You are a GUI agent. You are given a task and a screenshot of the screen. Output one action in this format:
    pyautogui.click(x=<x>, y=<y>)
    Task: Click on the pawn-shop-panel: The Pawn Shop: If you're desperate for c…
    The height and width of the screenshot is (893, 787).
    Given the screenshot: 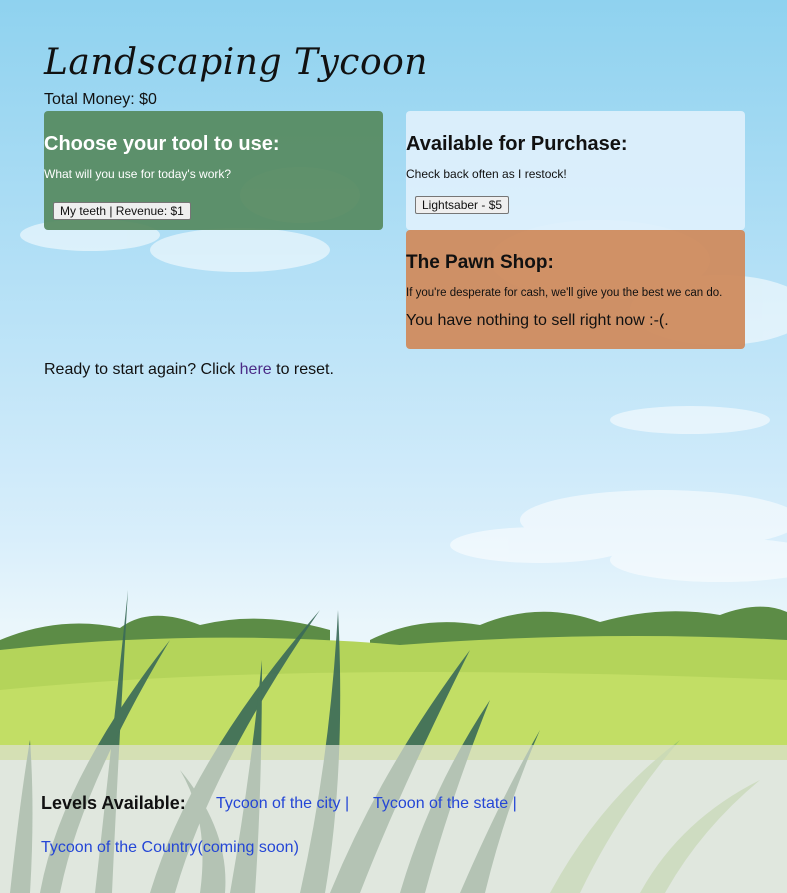 What is the action you would take?
    pyautogui.click(x=575, y=289)
    